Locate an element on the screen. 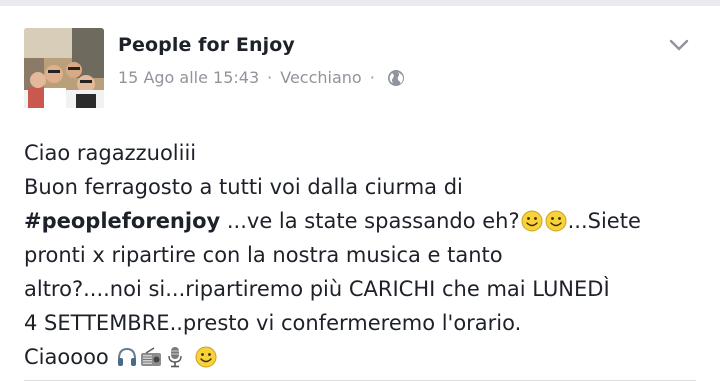  avatar is located at coordinates (64, 68).